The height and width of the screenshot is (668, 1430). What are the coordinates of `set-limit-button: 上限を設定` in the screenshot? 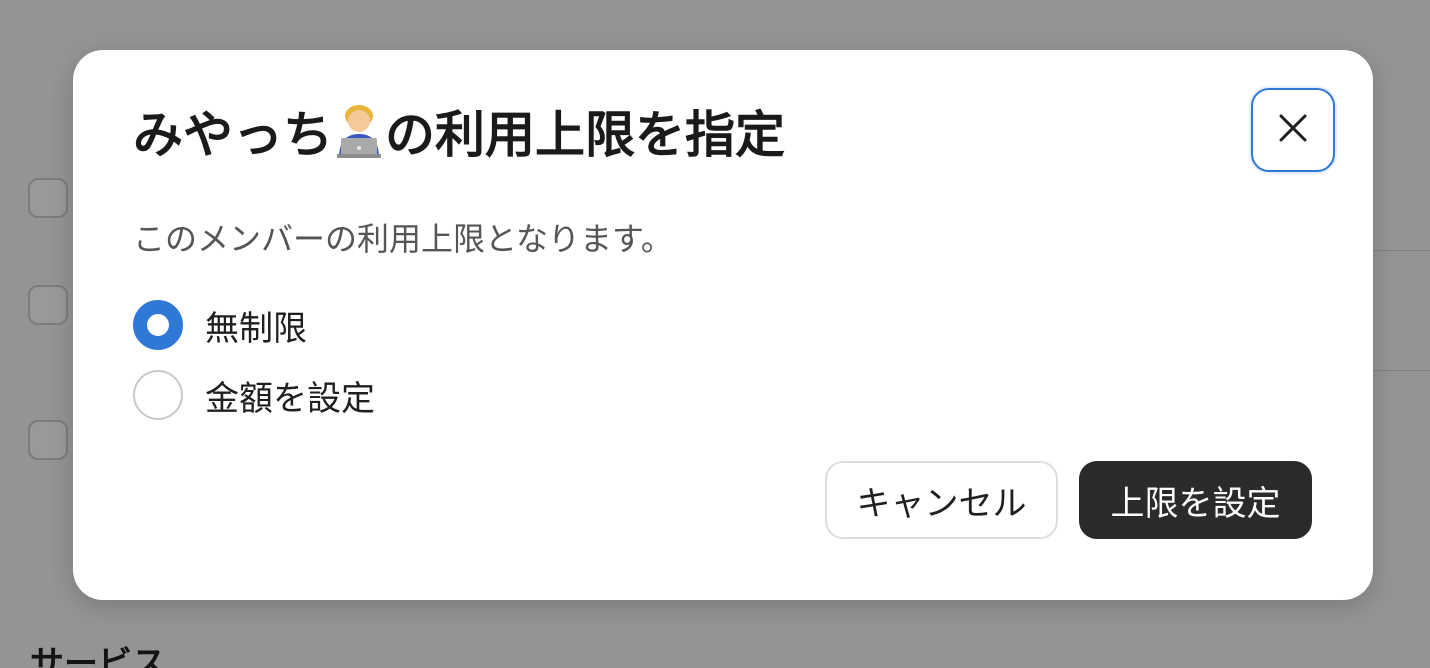 It's located at (1195, 500).